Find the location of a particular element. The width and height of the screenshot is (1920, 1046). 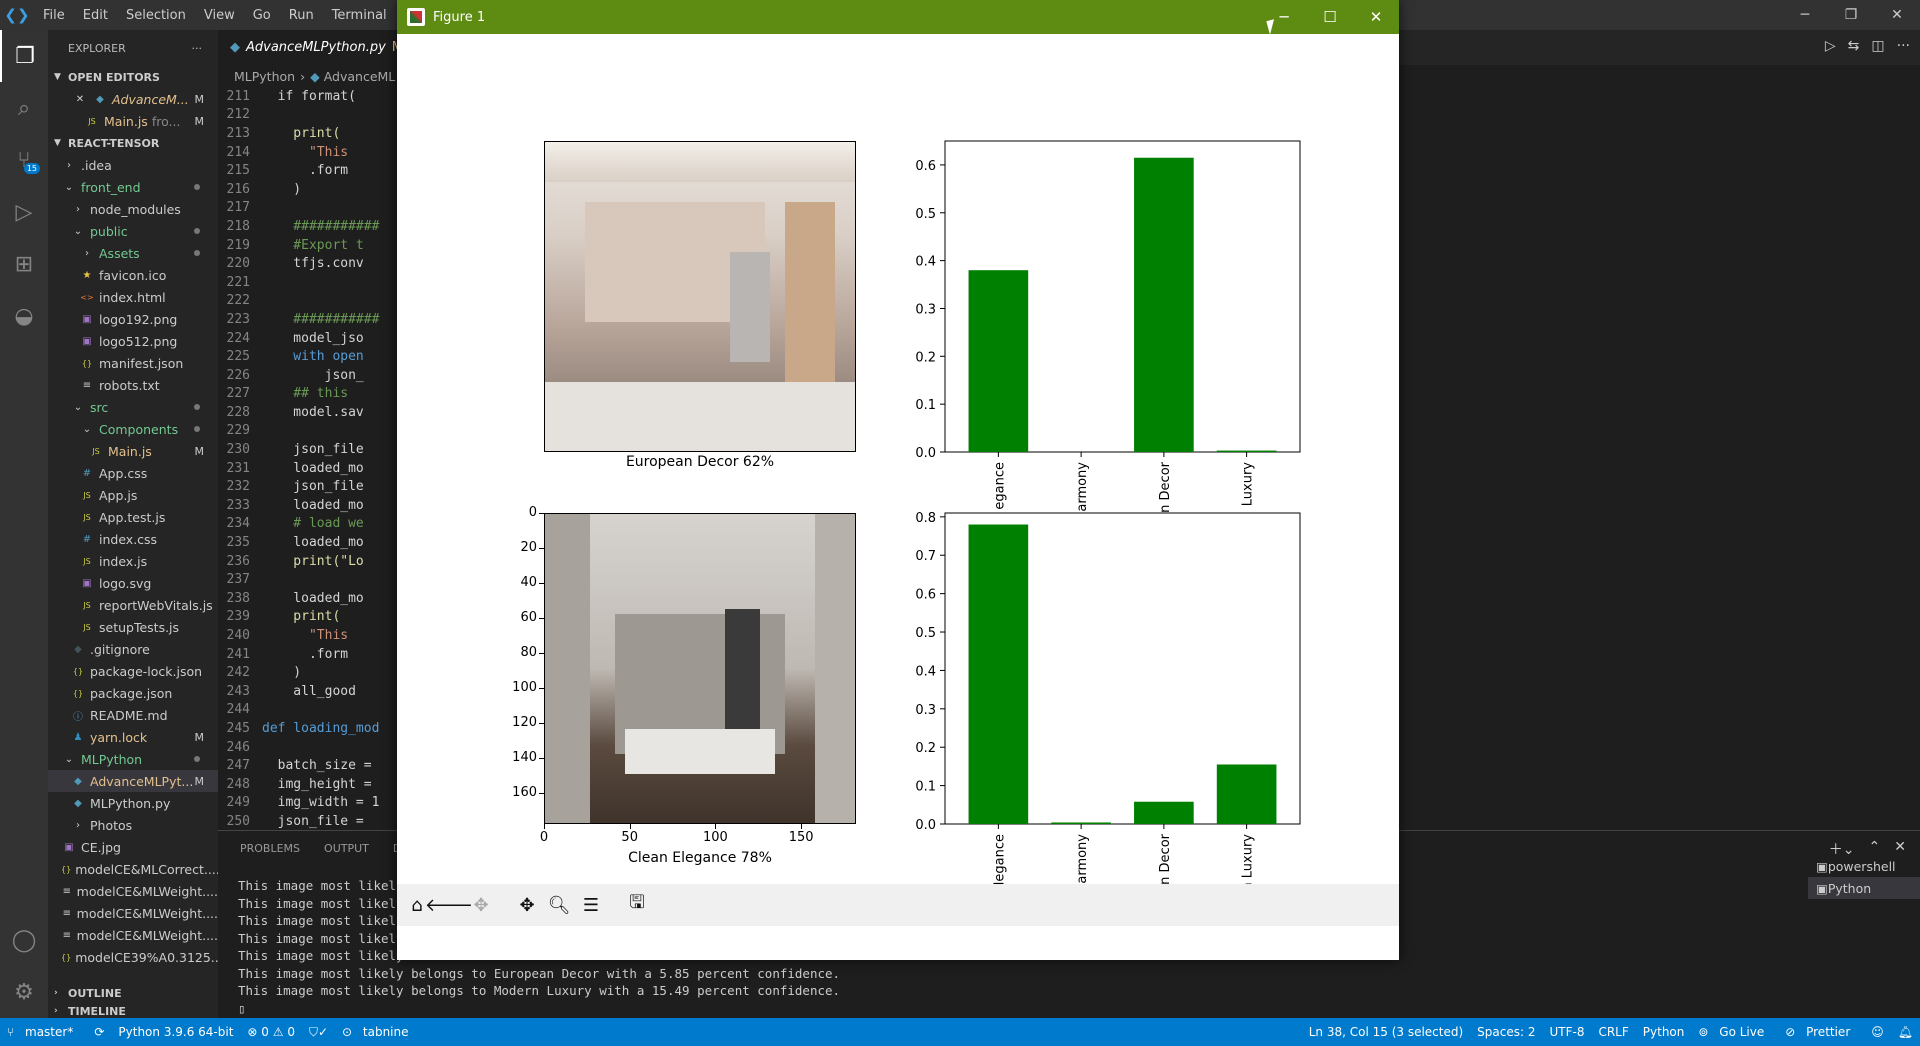

timeline-section: › TIMELINE is located at coordinates (133, 1009).